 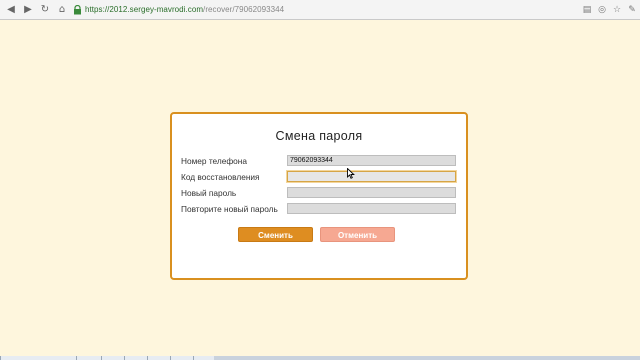 What do you see at coordinates (229, 209) in the screenshot?
I see `repeat-password-label: Повторите новый пароль` at bounding box center [229, 209].